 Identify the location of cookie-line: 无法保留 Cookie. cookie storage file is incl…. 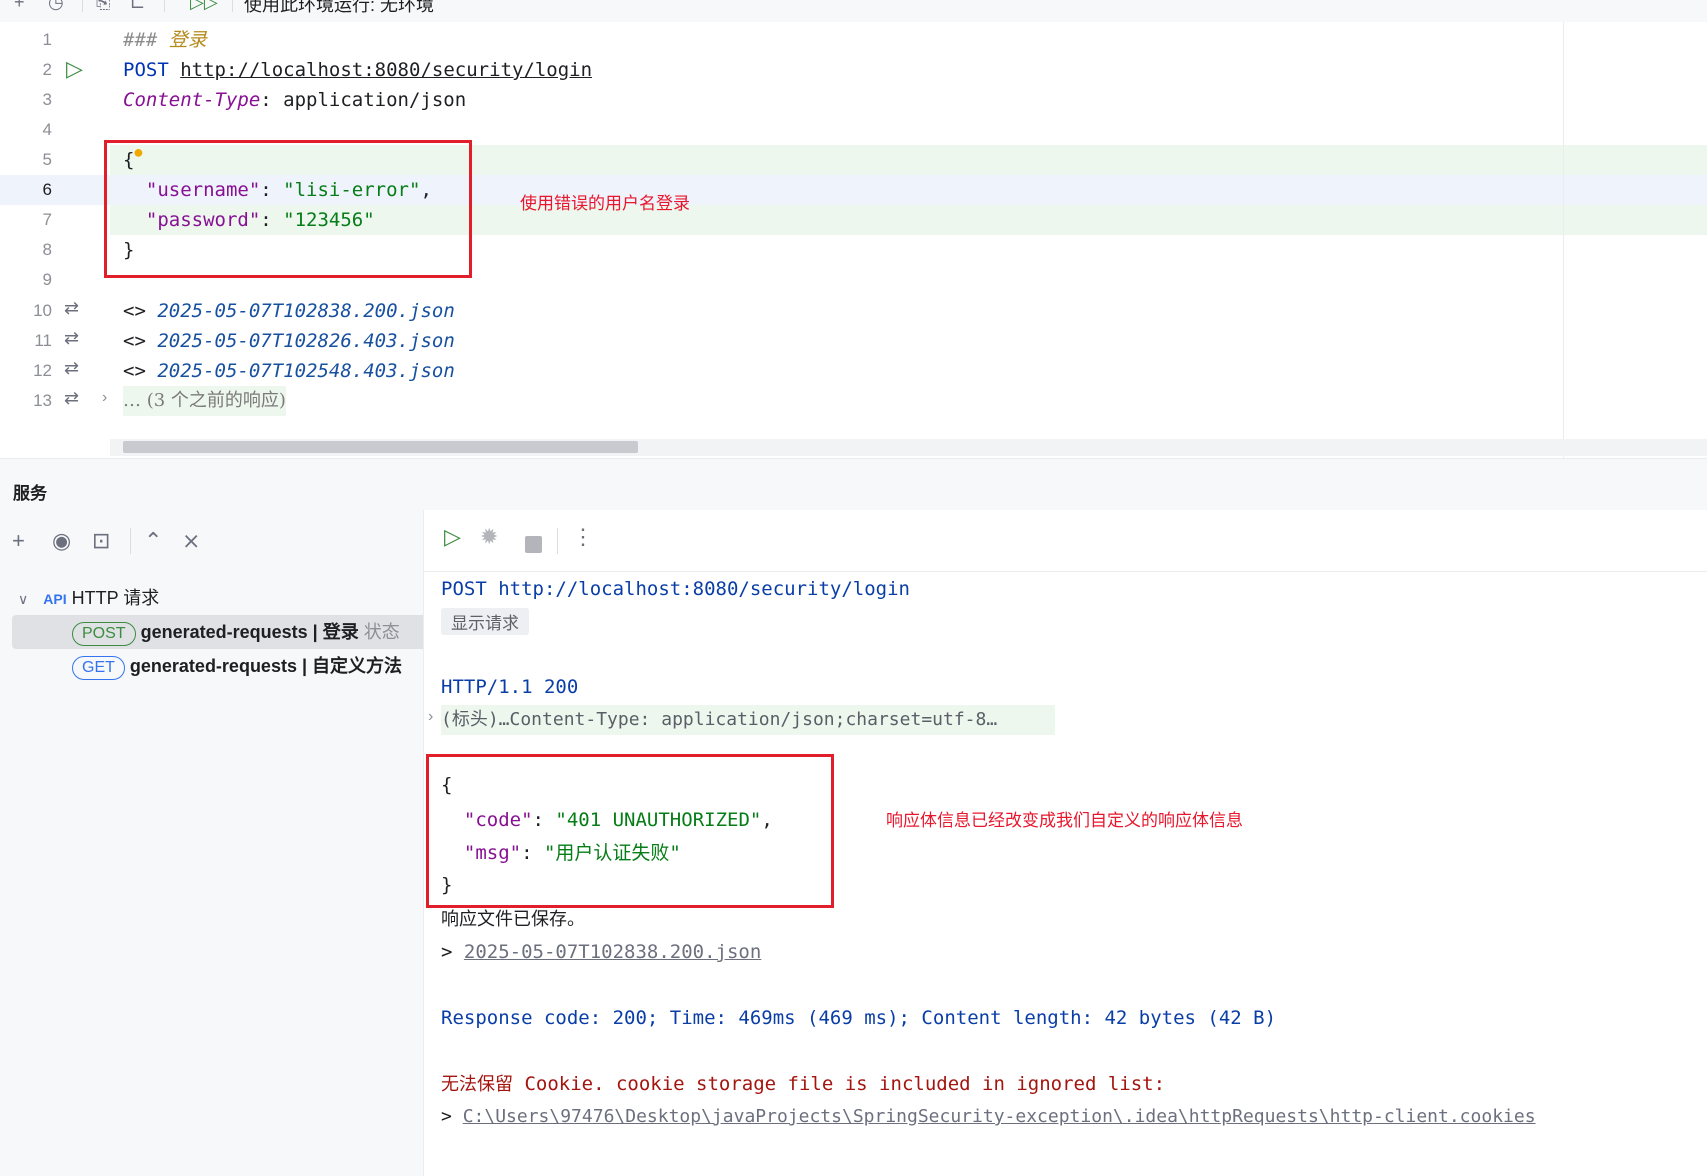
(803, 1084).